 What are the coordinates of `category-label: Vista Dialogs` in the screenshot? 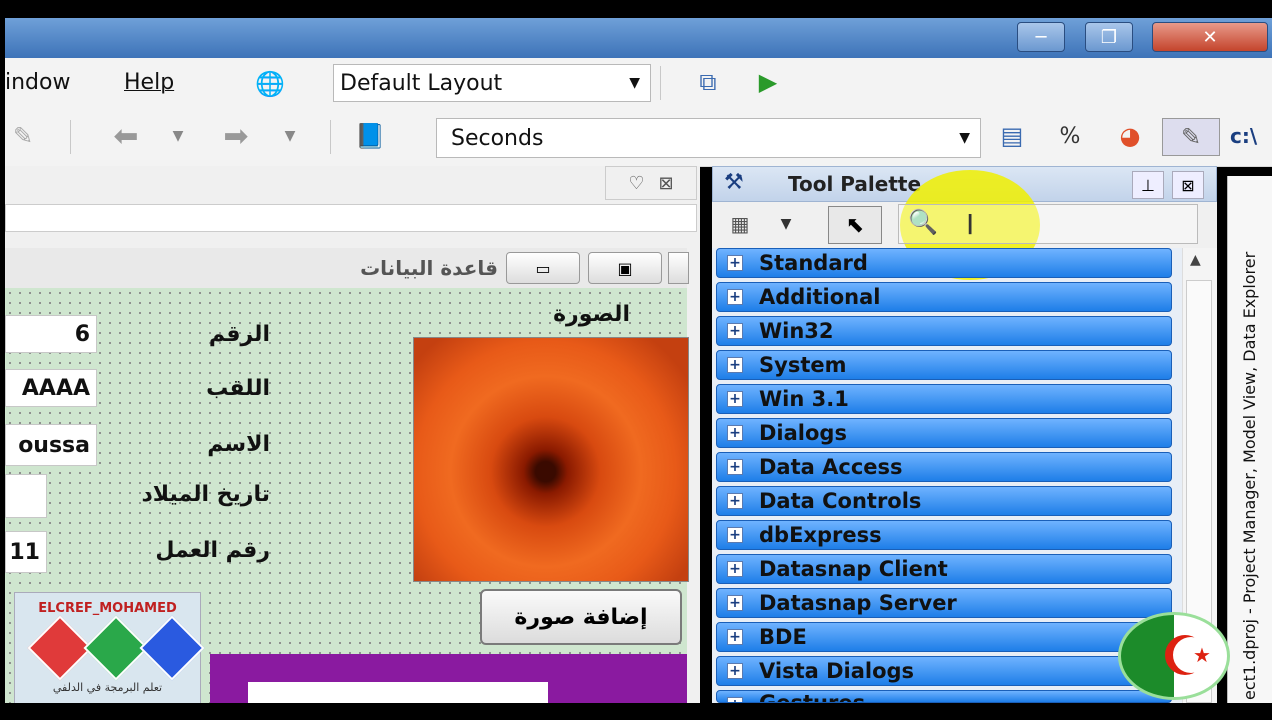 It's located at (837, 671).